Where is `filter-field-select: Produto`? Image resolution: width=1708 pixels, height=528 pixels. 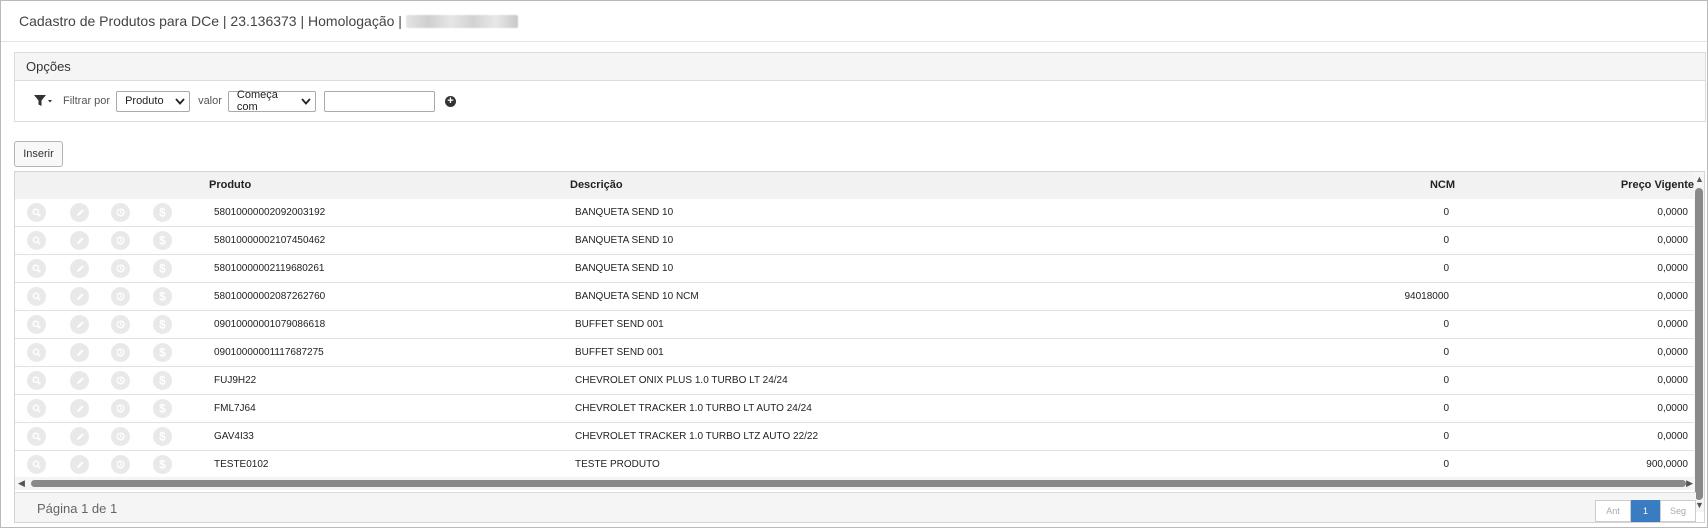
filter-field-select: Produto is located at coordinates (153, 101).